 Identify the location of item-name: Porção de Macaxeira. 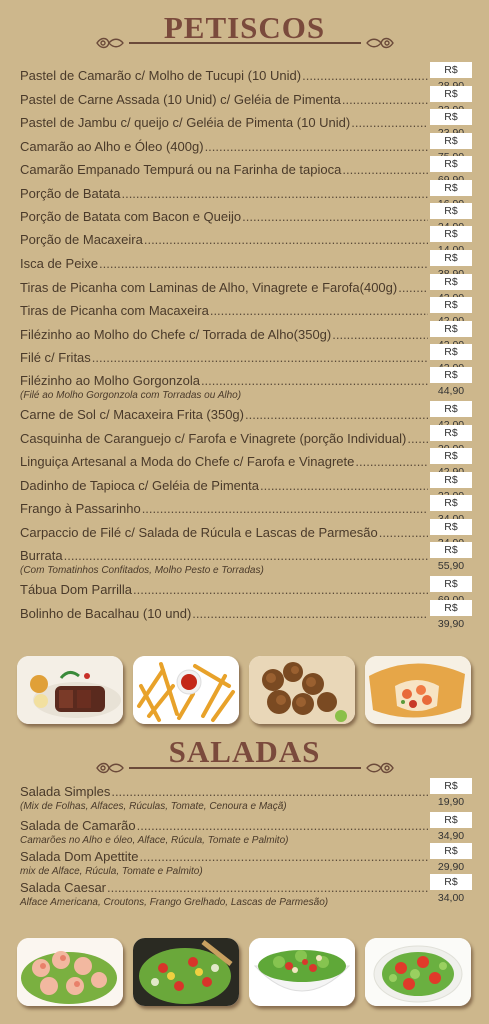
(81, 239).